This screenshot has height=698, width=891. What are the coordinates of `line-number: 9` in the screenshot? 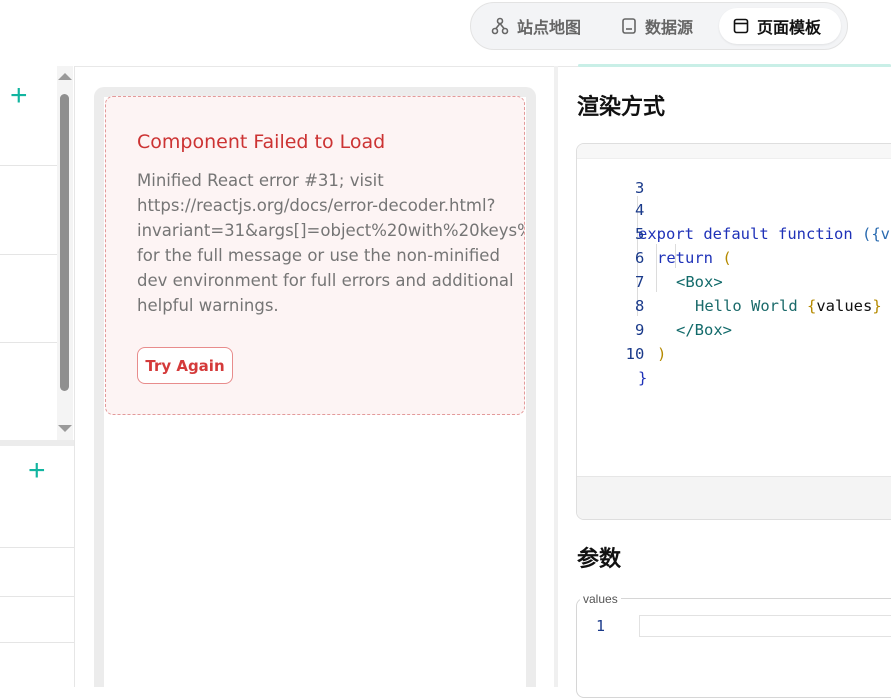 It's located at (639, 330).